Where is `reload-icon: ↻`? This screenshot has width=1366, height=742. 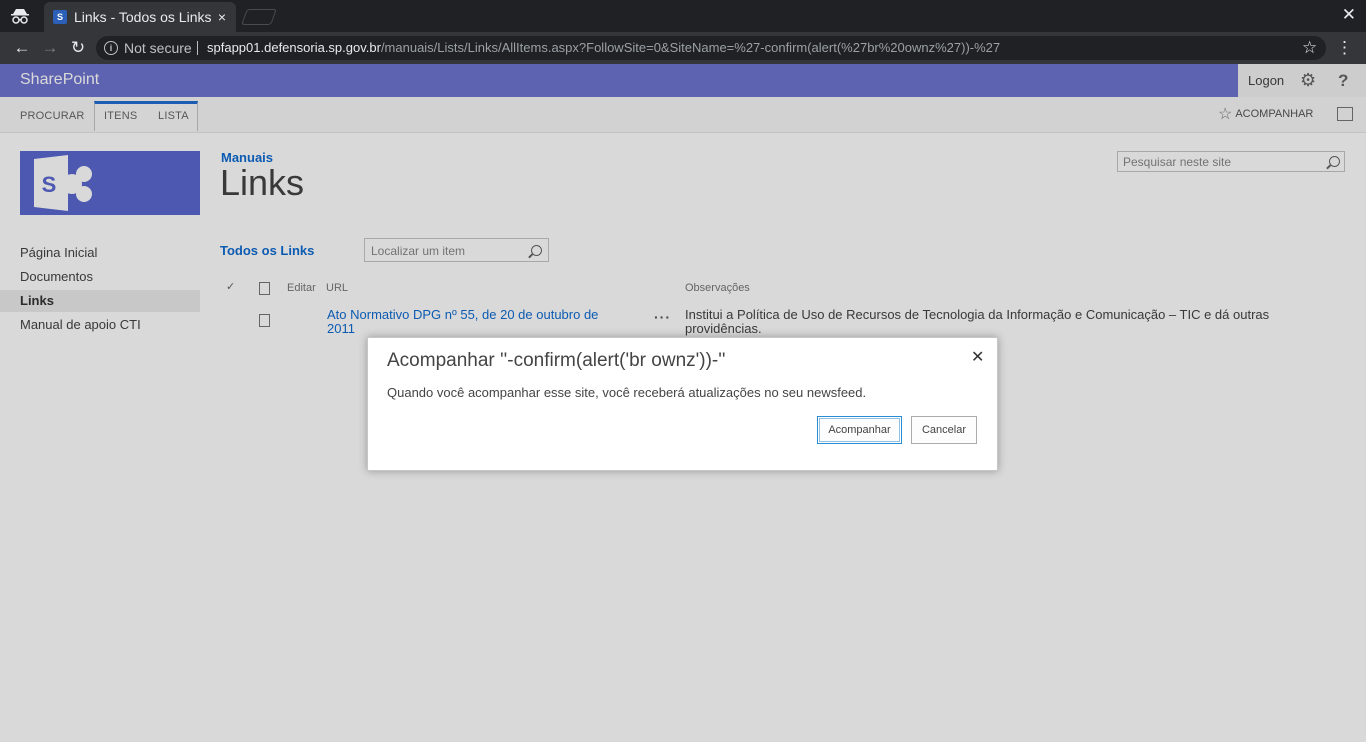
reload-icon: ↻ is located at coordinates (78, 48).